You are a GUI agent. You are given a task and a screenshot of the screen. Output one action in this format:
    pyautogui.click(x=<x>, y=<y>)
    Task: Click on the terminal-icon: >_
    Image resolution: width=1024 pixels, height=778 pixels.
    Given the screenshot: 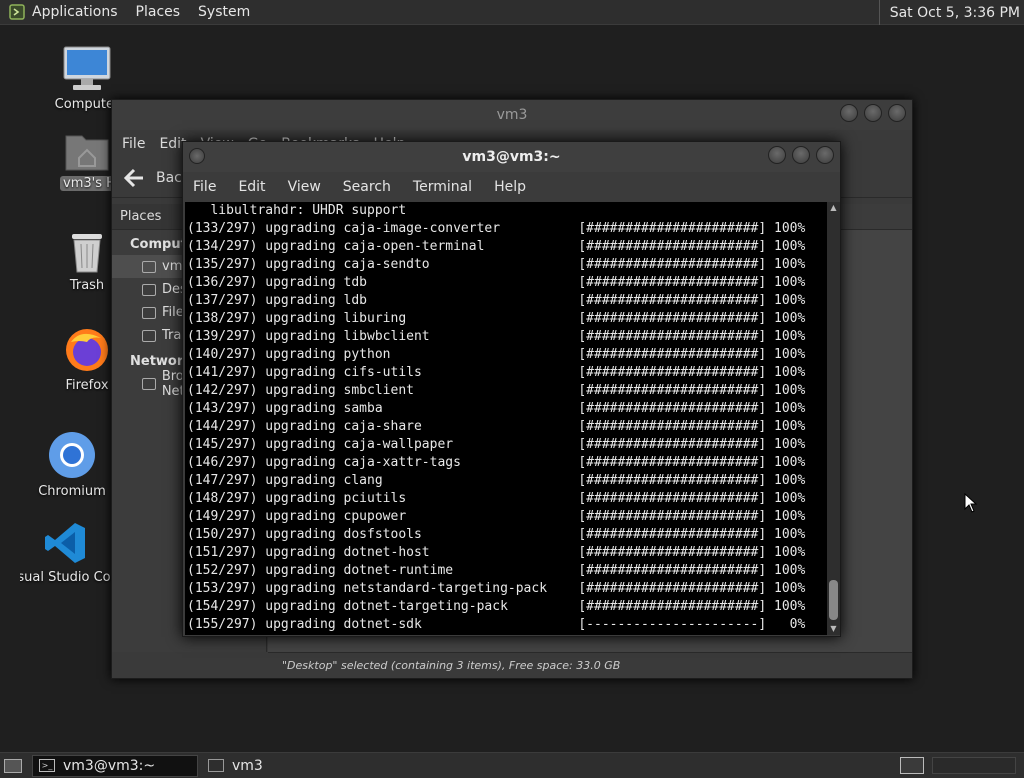 What is the action you would take?
    pyautogui.click(x=47, y=765)
    